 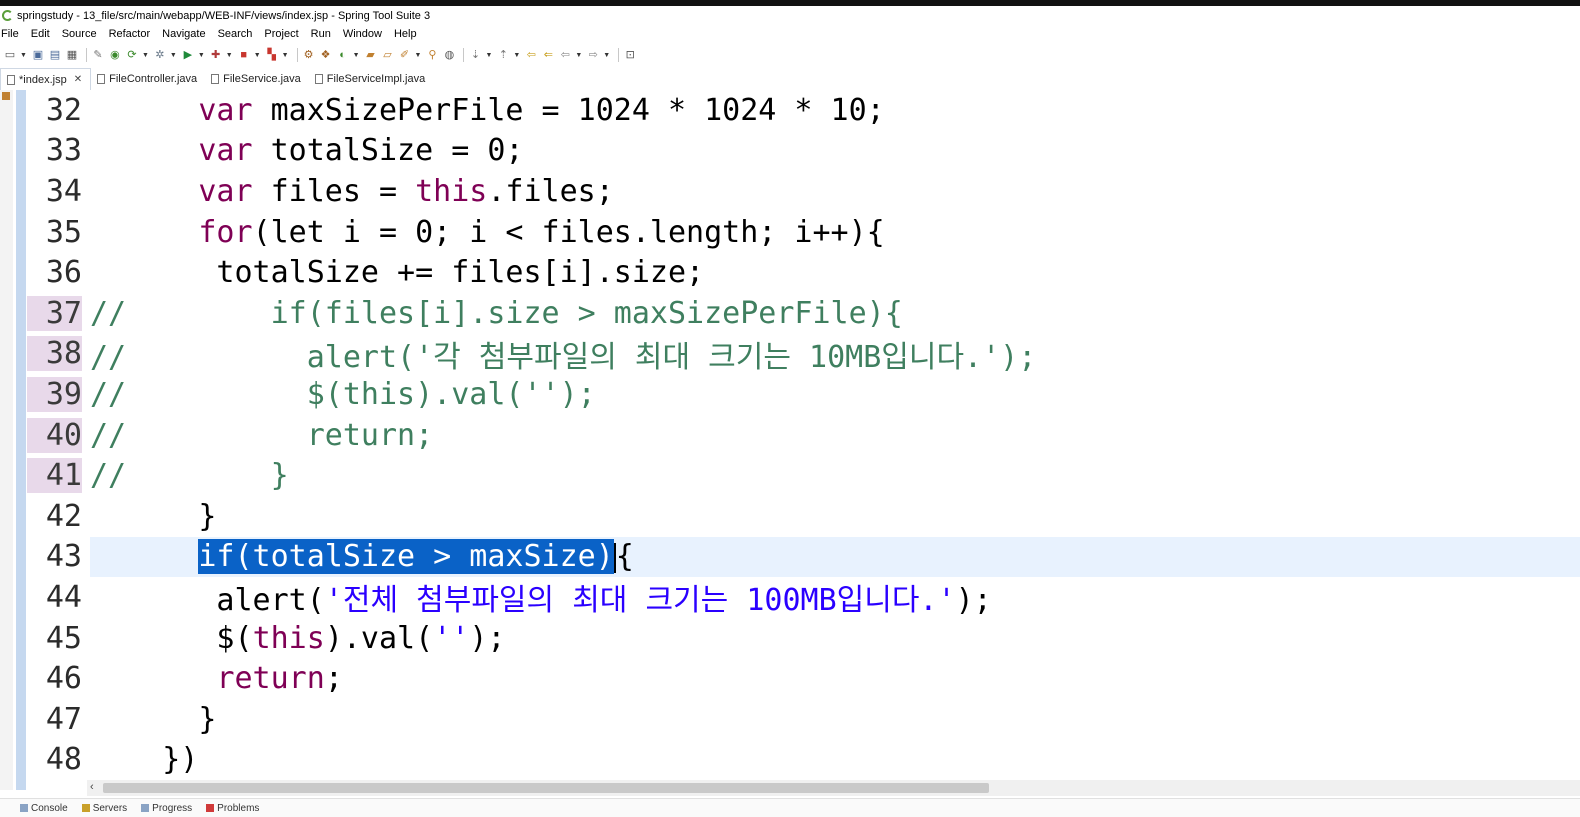 I want to click on scrollbar-thumb, so click(x=546, y=788).